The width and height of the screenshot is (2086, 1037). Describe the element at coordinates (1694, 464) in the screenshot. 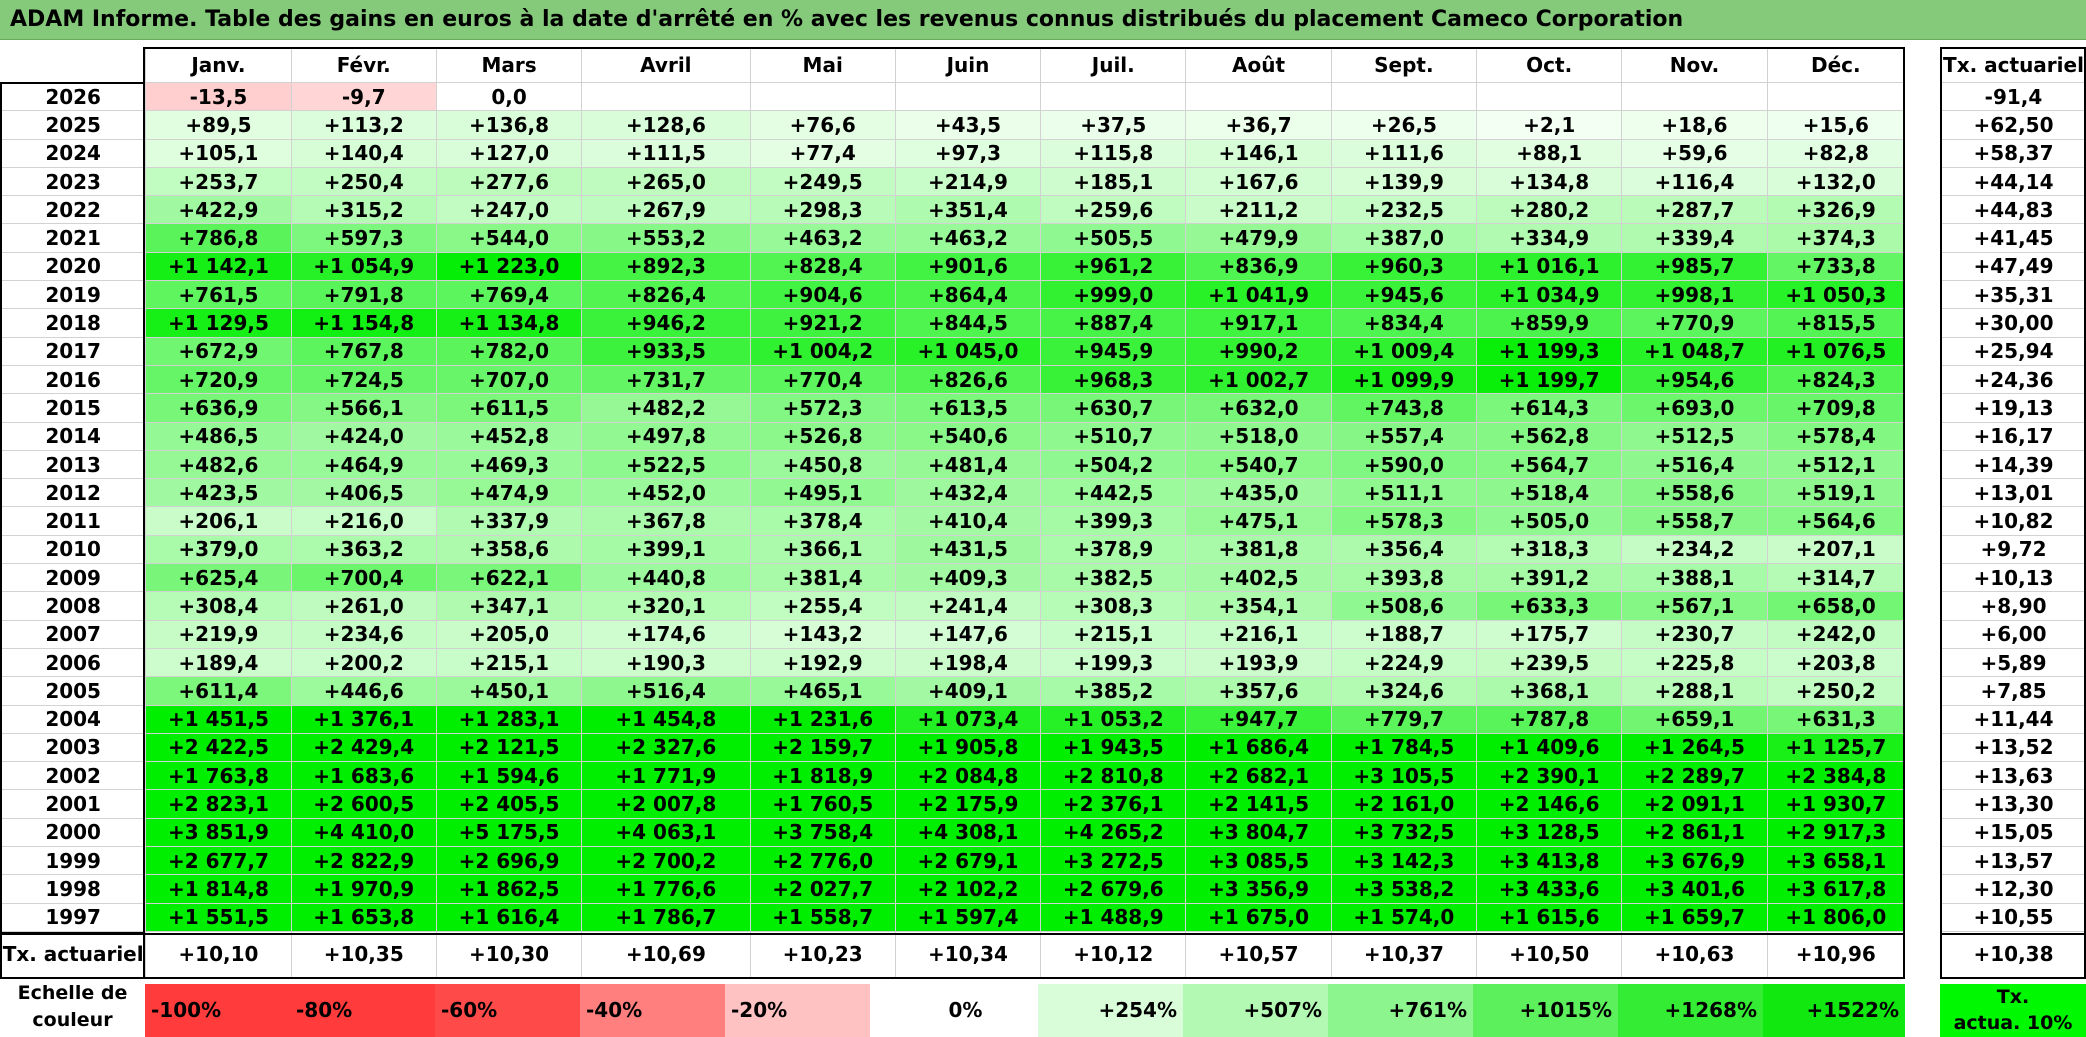

I see `gain-cell: +516,4` at that location.